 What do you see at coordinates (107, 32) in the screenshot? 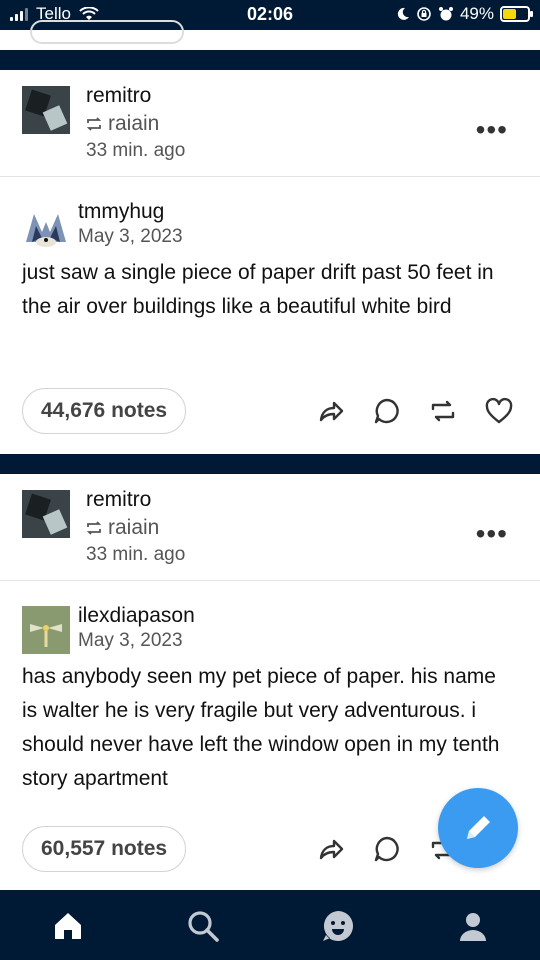
I see `previous-notes-pill` at bounding box center [107, 32].